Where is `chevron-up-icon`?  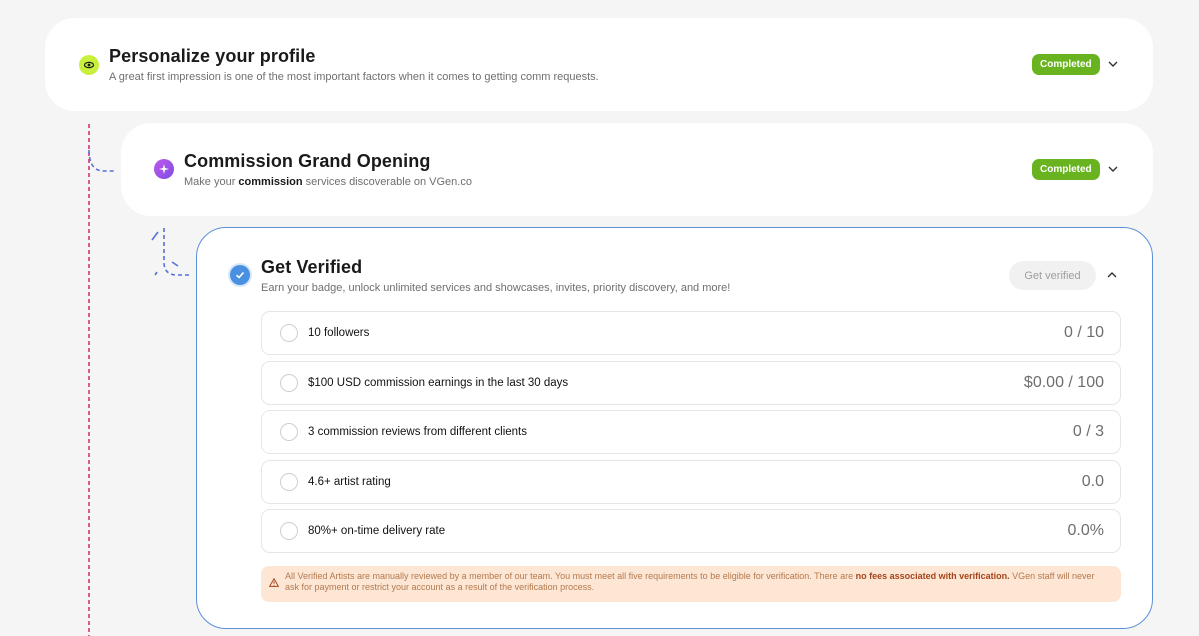
chevron-up-icon is located at coordinates (1112, 275).